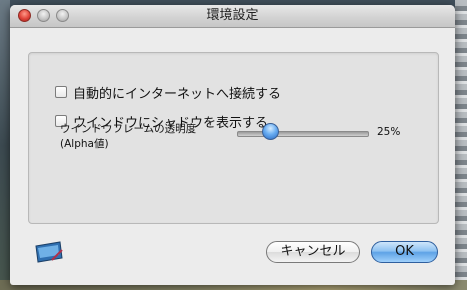 This screenshot has height=290, width=467. Describe the element at coordinates (84, 144) in the screenshot. I see `transparency-label-line2: (Alpha値)` at that location.